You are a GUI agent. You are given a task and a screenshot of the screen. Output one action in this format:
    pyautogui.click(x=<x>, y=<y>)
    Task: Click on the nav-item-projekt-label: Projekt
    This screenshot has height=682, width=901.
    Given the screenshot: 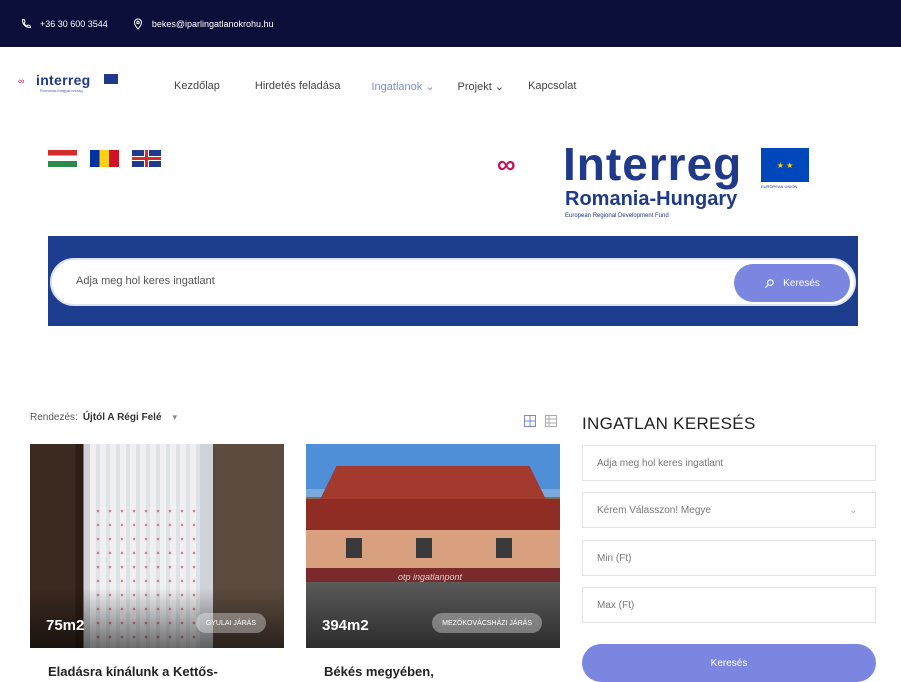 What is the action you would take?
    pyautogui.click(x=474, y=87)
    